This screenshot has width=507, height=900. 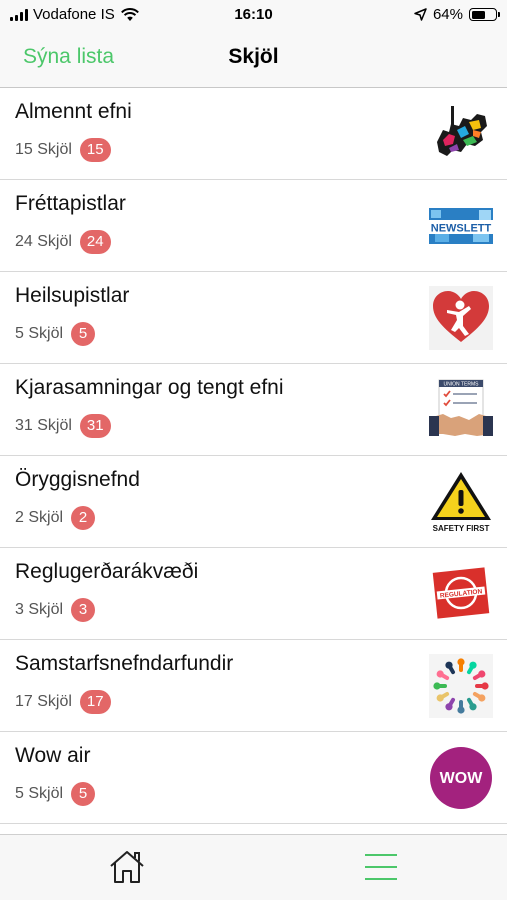 What do you see at coordinates (83, 610) in the screenshot?
I see `count-badge: 3` at bounding box center [83, 610].